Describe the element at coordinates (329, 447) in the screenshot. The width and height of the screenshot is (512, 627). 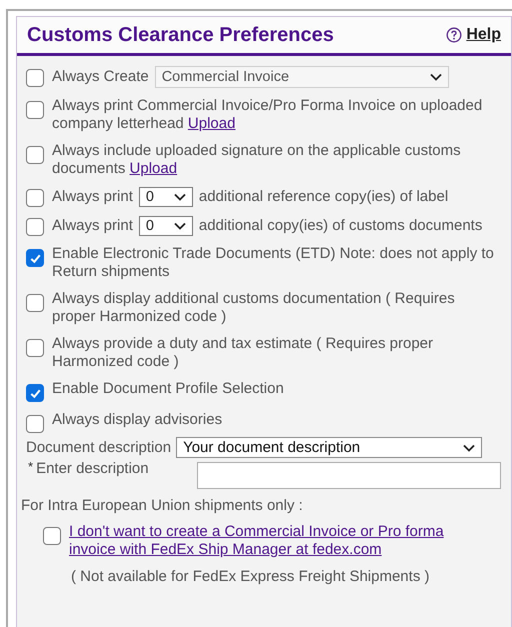
I see `dropdown: Your document description` at that location.